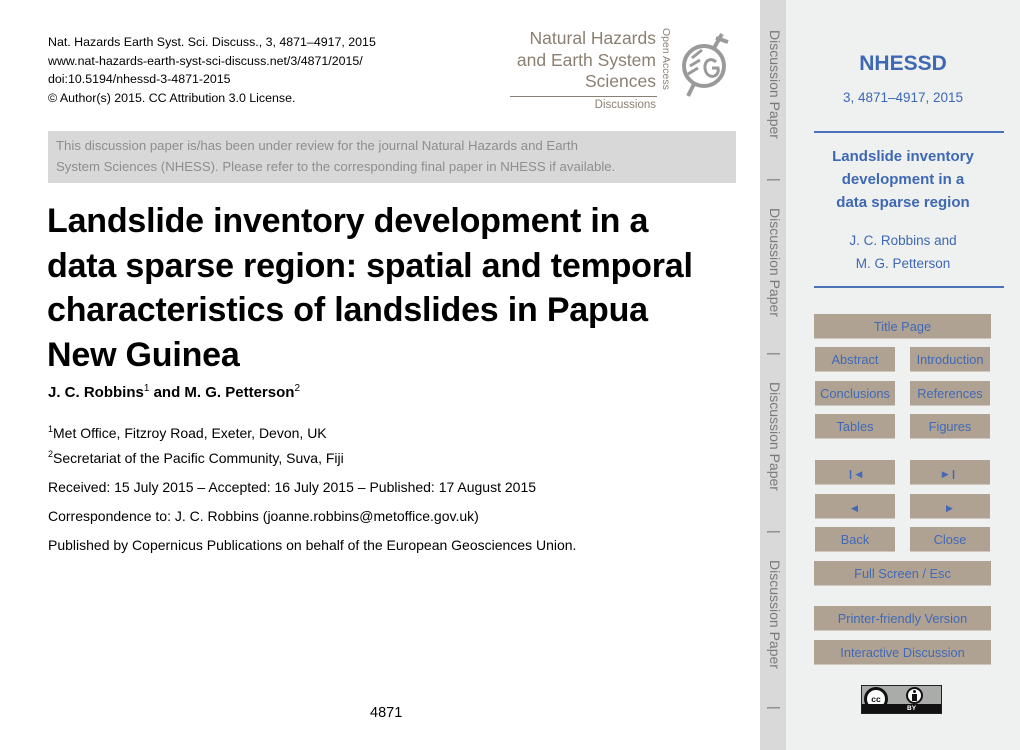  What do you see at coordinates (239, 392) in the screenshot?
I see `author-name: M. G. Petterson` at bounding box center [239, 392].